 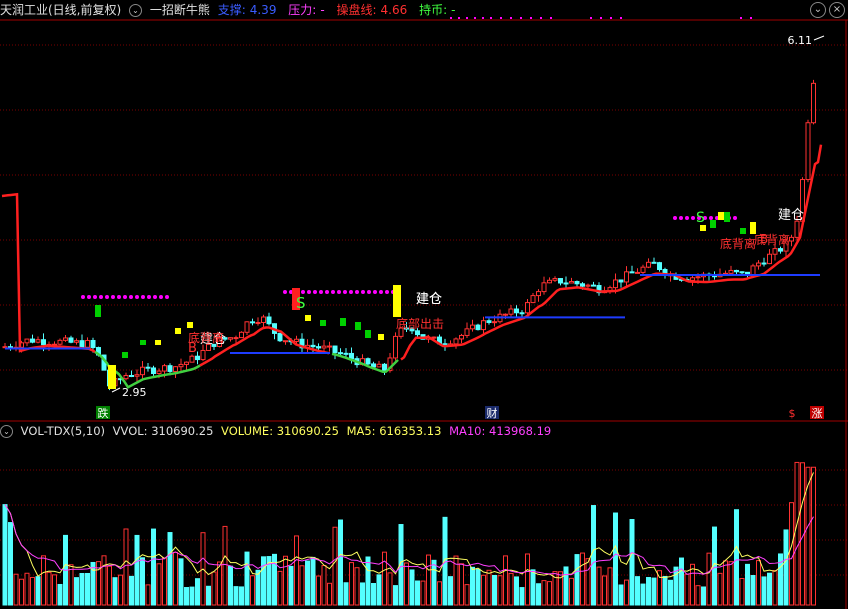 I want to click on chart-annotation: 底背离, so click(x=206, y=337).